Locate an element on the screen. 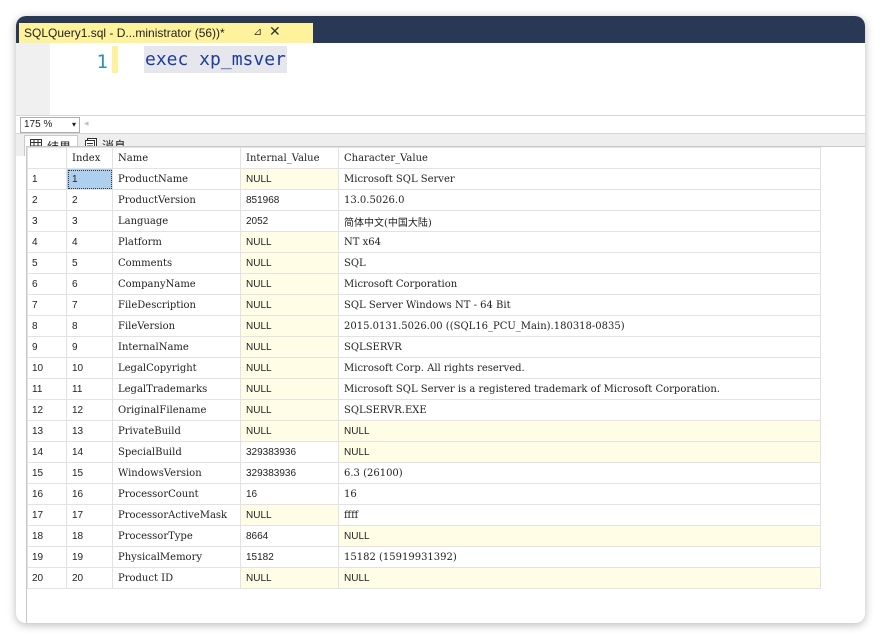 This screenshot has height=639, width=881. table-row: 16 16 ProcessorCount 16 16 is located at coordinates (424, 494).